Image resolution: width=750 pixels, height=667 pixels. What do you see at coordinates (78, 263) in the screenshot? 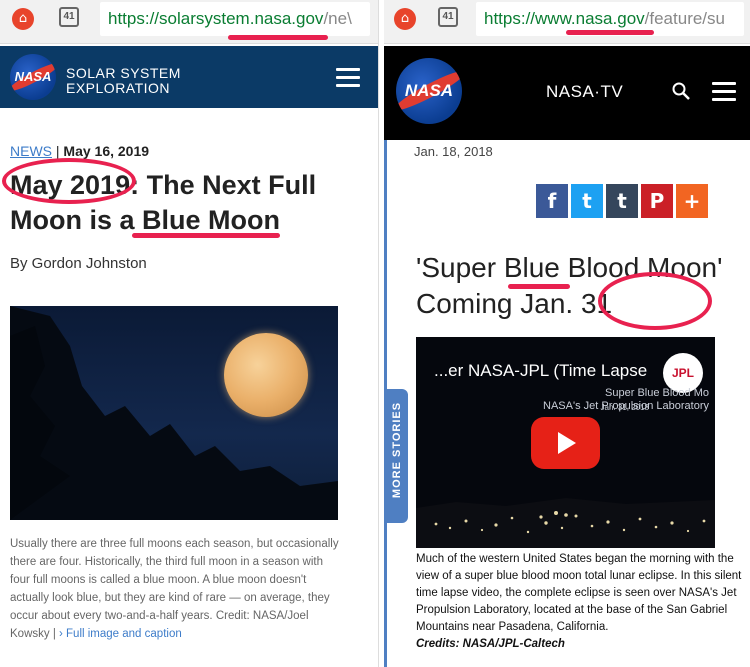
I see `article-byline: By Gordon Johnston` at bounding box center [78, 263].